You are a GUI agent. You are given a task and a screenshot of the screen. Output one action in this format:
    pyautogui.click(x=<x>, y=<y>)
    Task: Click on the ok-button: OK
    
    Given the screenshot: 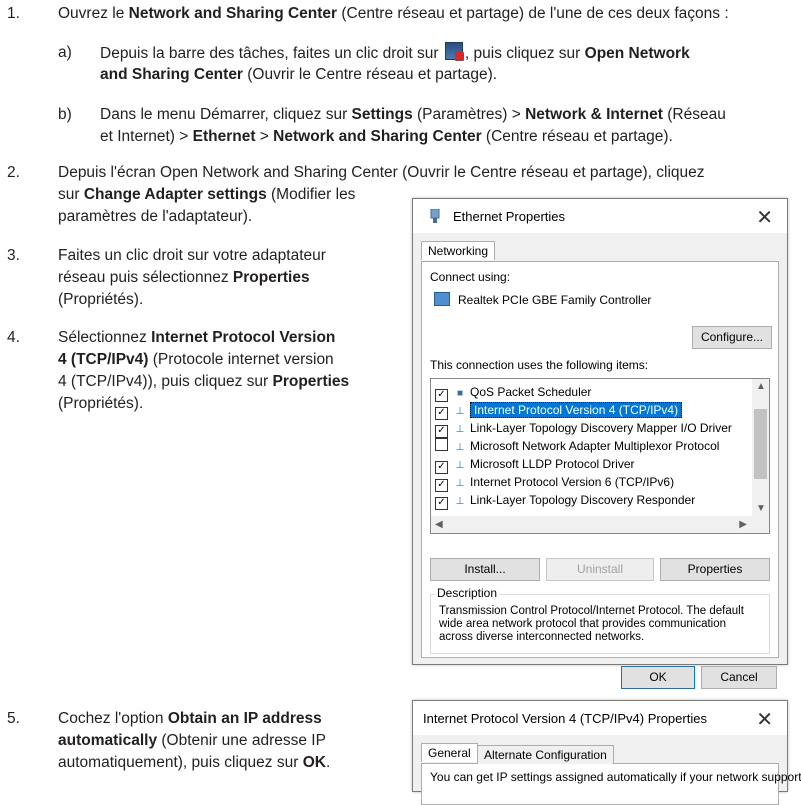 What is the action you would take?
    pyautogui.click(x=658, y=677)
    